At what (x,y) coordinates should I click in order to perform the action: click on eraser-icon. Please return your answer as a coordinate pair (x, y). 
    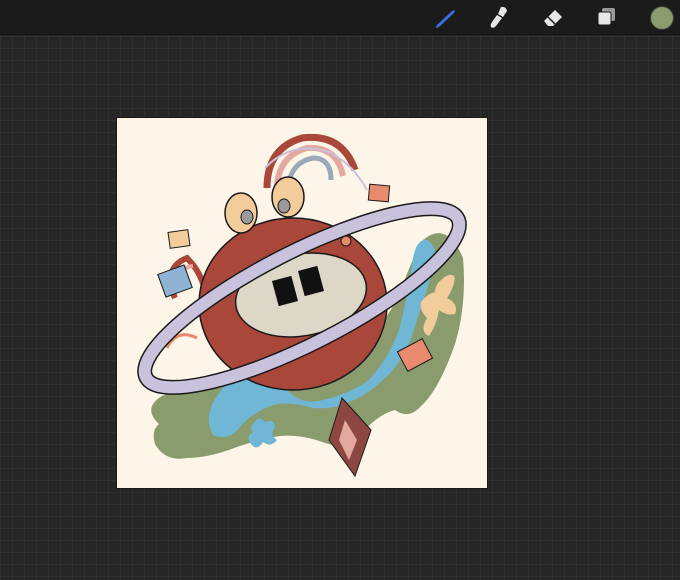
    Looking at the image, I should click on (553, 18).